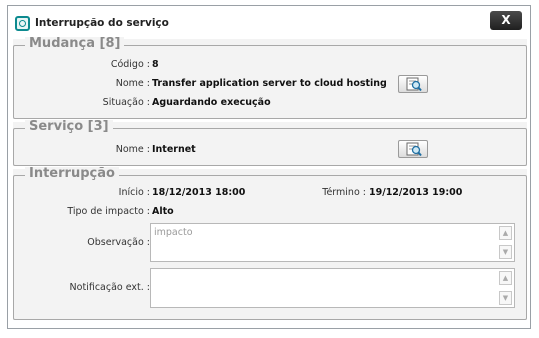 This screenshot has width=539, height=338. Describe the element at coordinates (126, 102) in the screenshot. I see `situacao-label: Situação :` at that location.